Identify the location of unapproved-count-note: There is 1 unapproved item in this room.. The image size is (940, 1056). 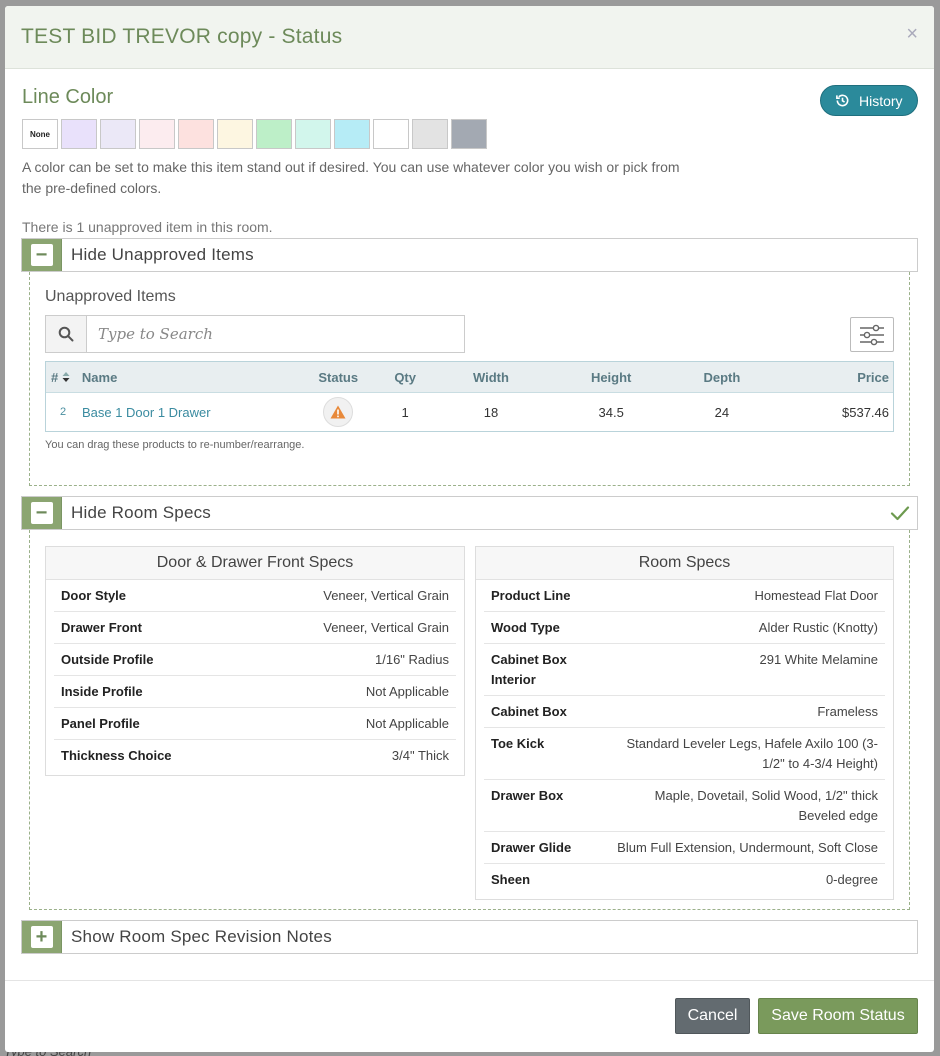
(147, 227).